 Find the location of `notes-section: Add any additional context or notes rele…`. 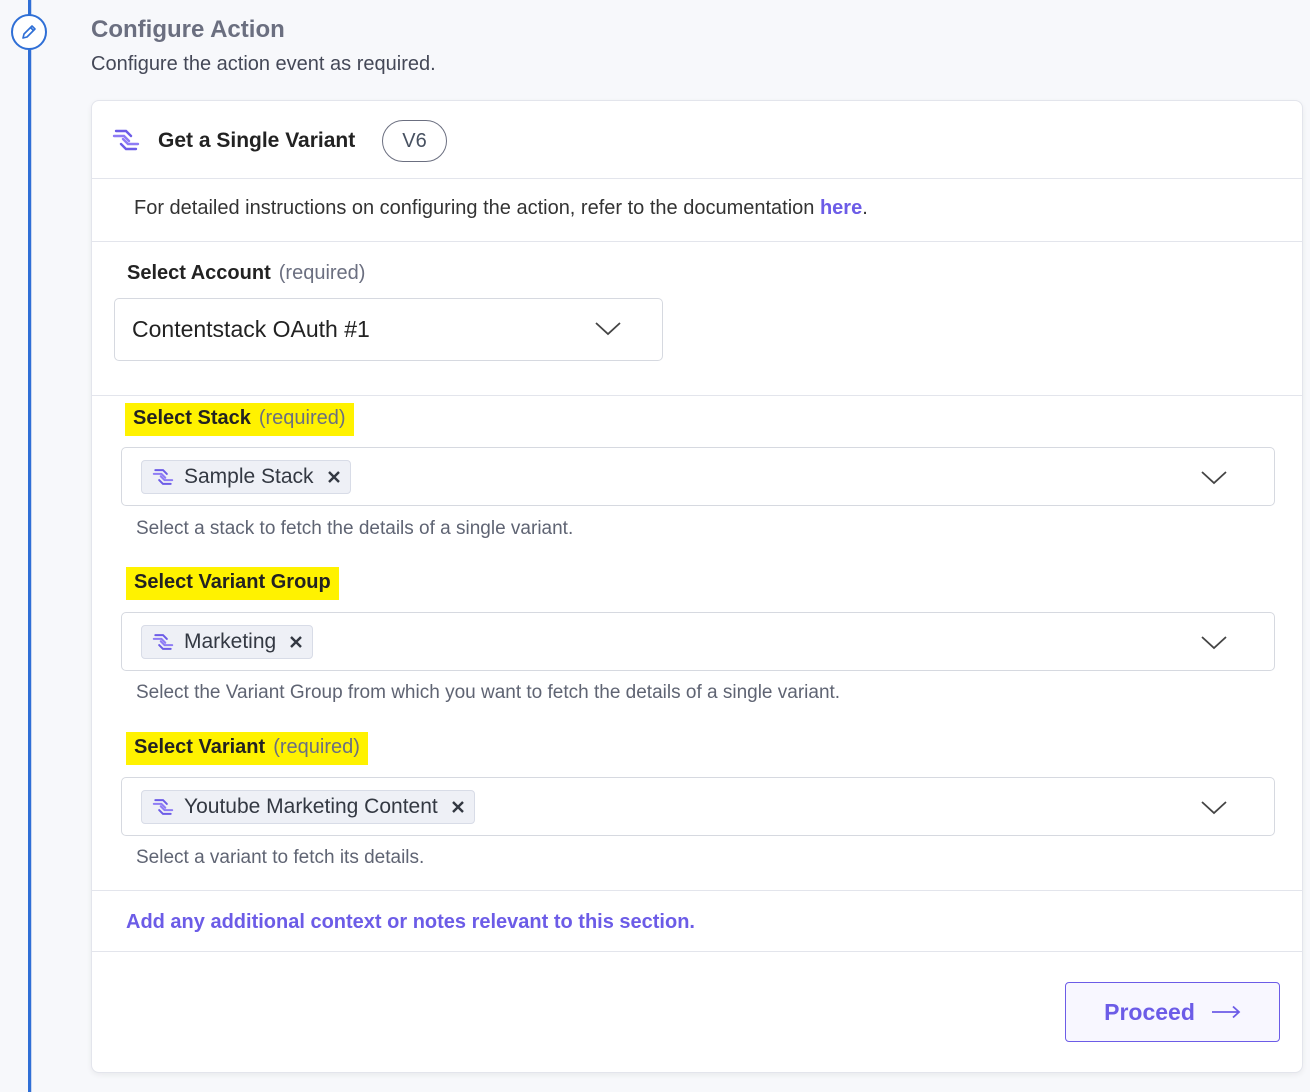

notes-section: Add any additional context or notes rele… is located at coordinates (697, 921).